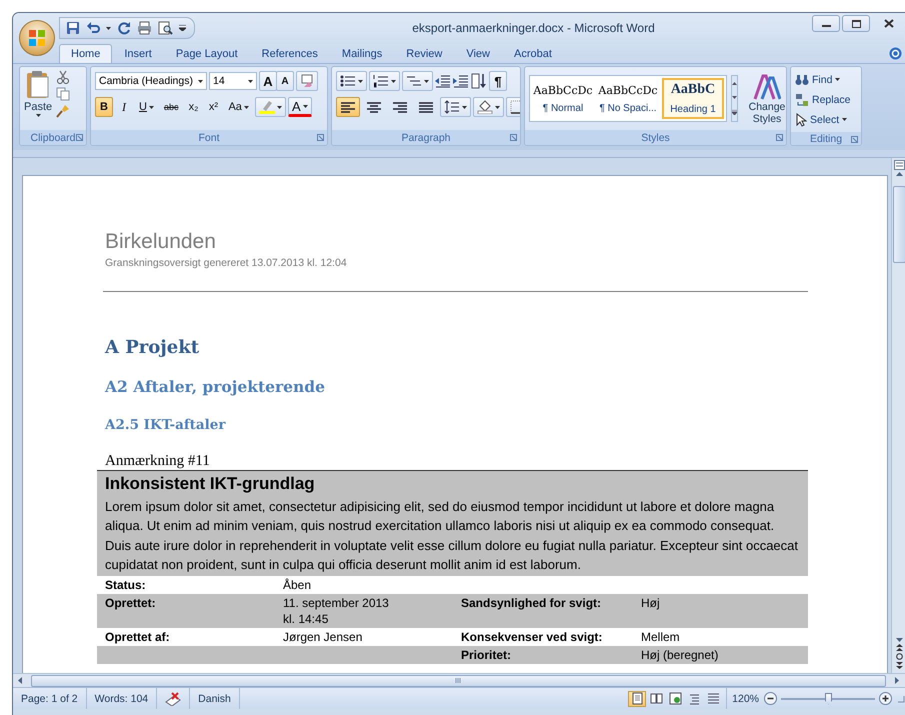 Image resolution: width=905 pixels, height=715 pixels. What do you see at coordinates (899, 640) in the screenshot?
I see `scroll-down-arrow-icon` at bounding box center [899, 640].